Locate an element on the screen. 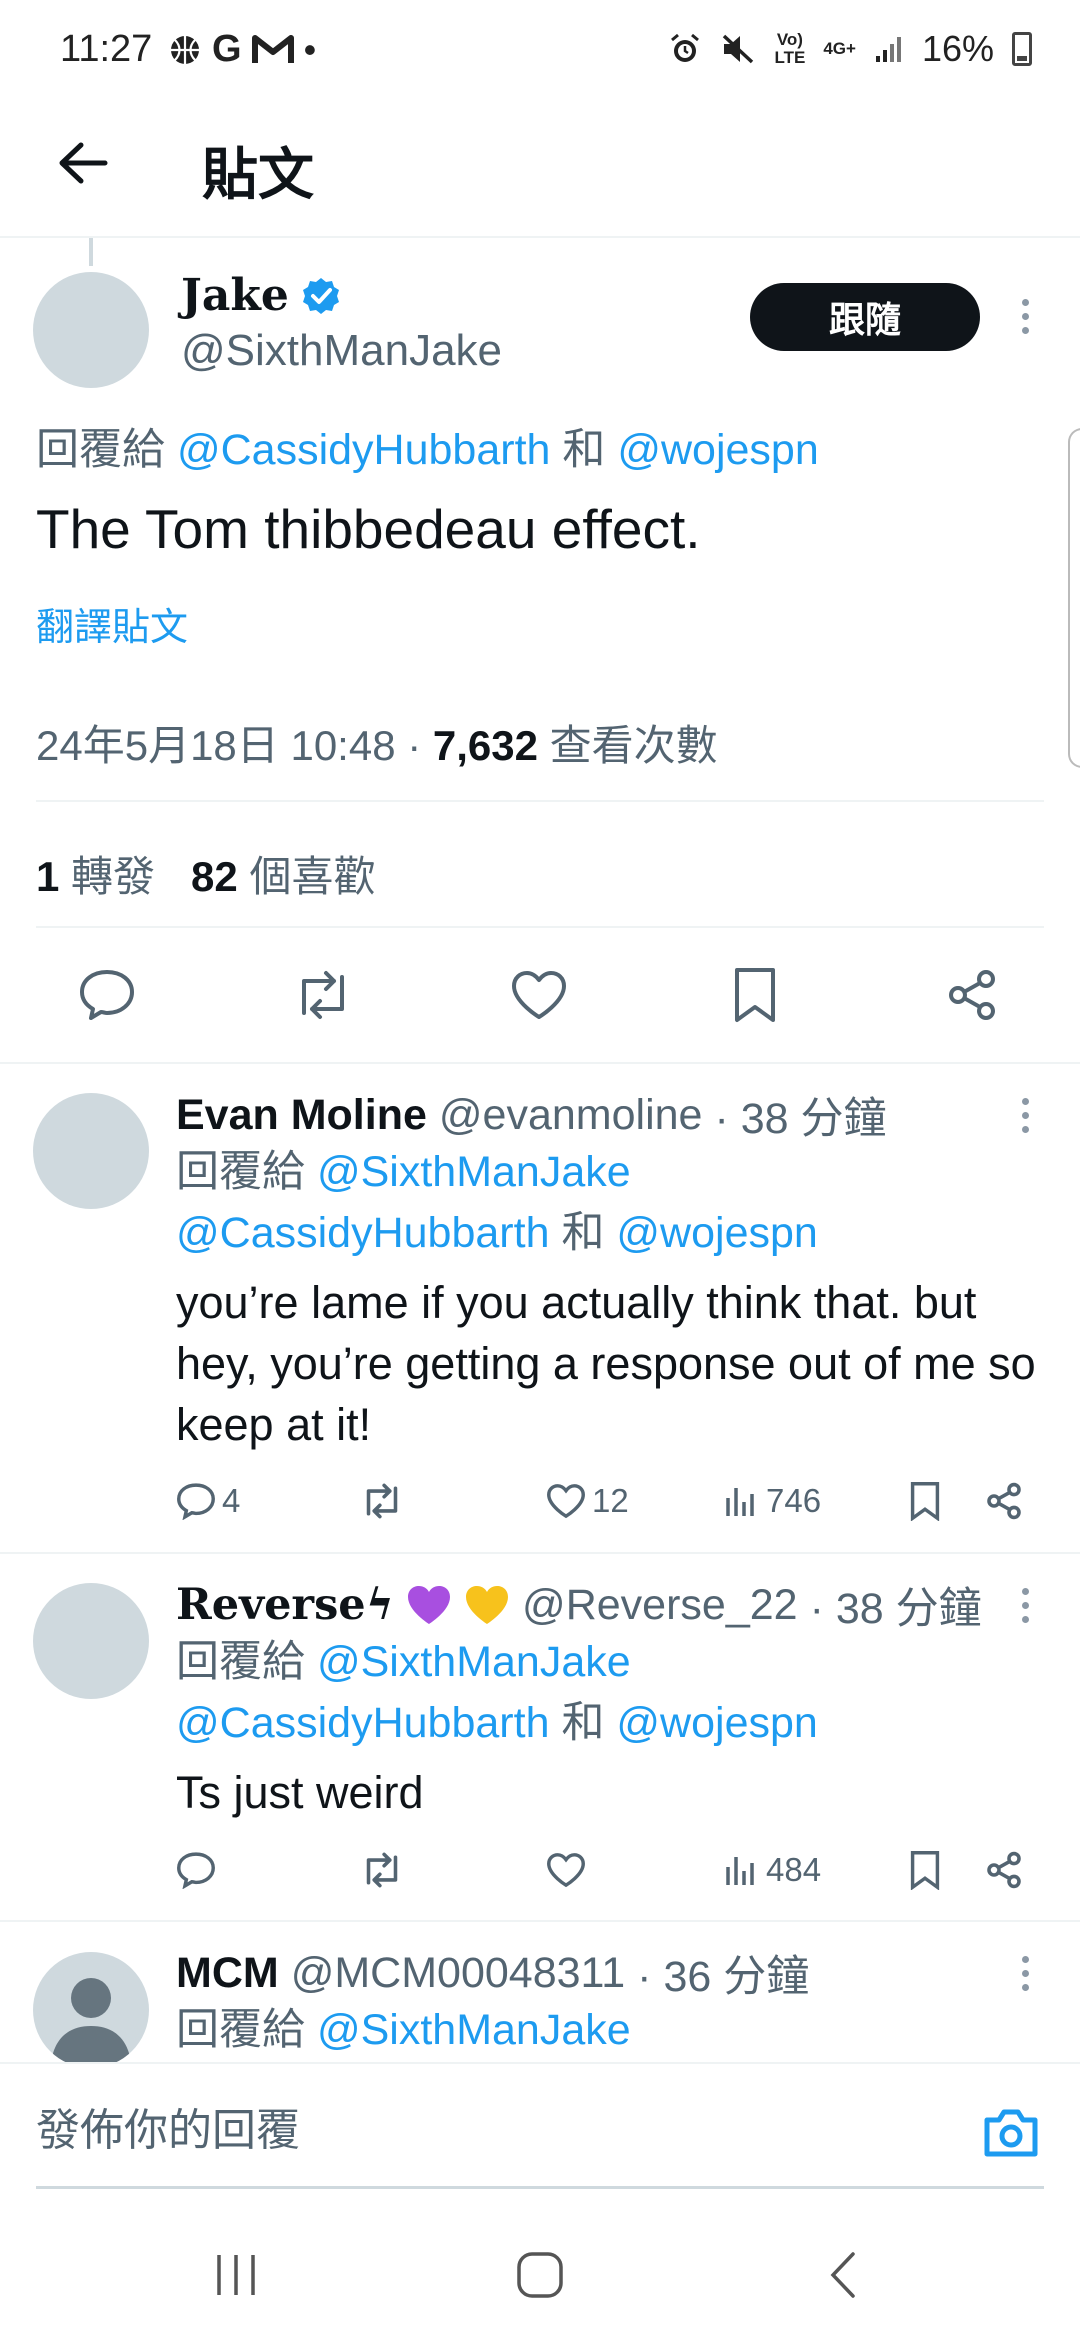 This screenshot has width=1080, height=2340. status-bar: 11:27 G • Vo) LTE 4G+ 16% is located at coordinates (540, 50).